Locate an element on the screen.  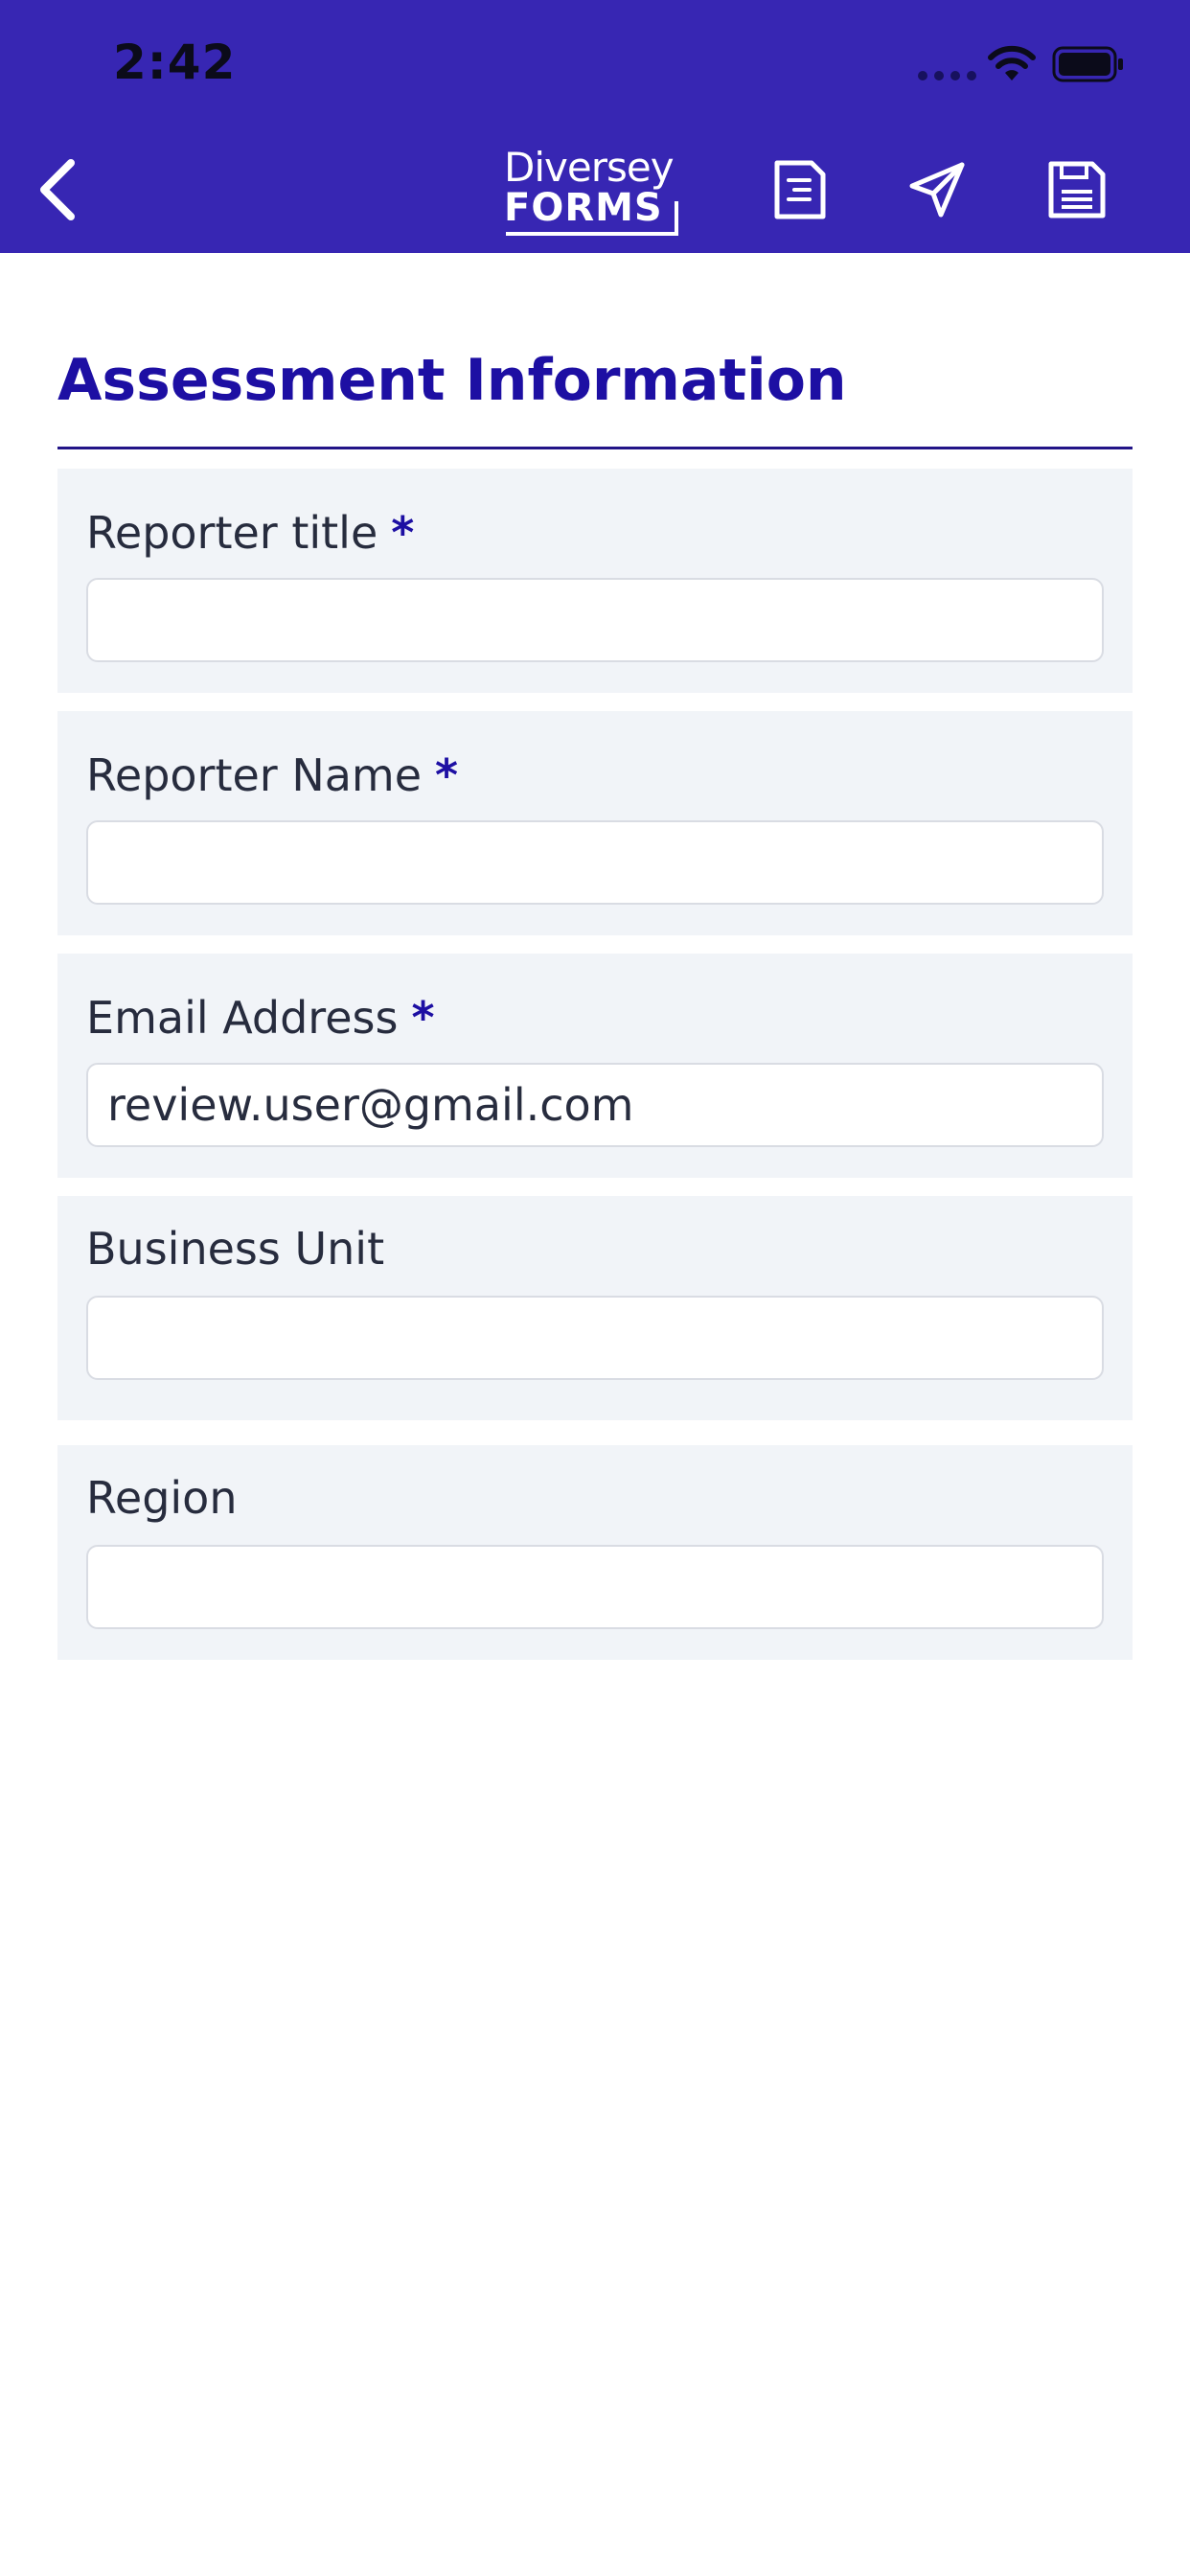
field-label: Reporter Name * is located at coordinates (272, 775).